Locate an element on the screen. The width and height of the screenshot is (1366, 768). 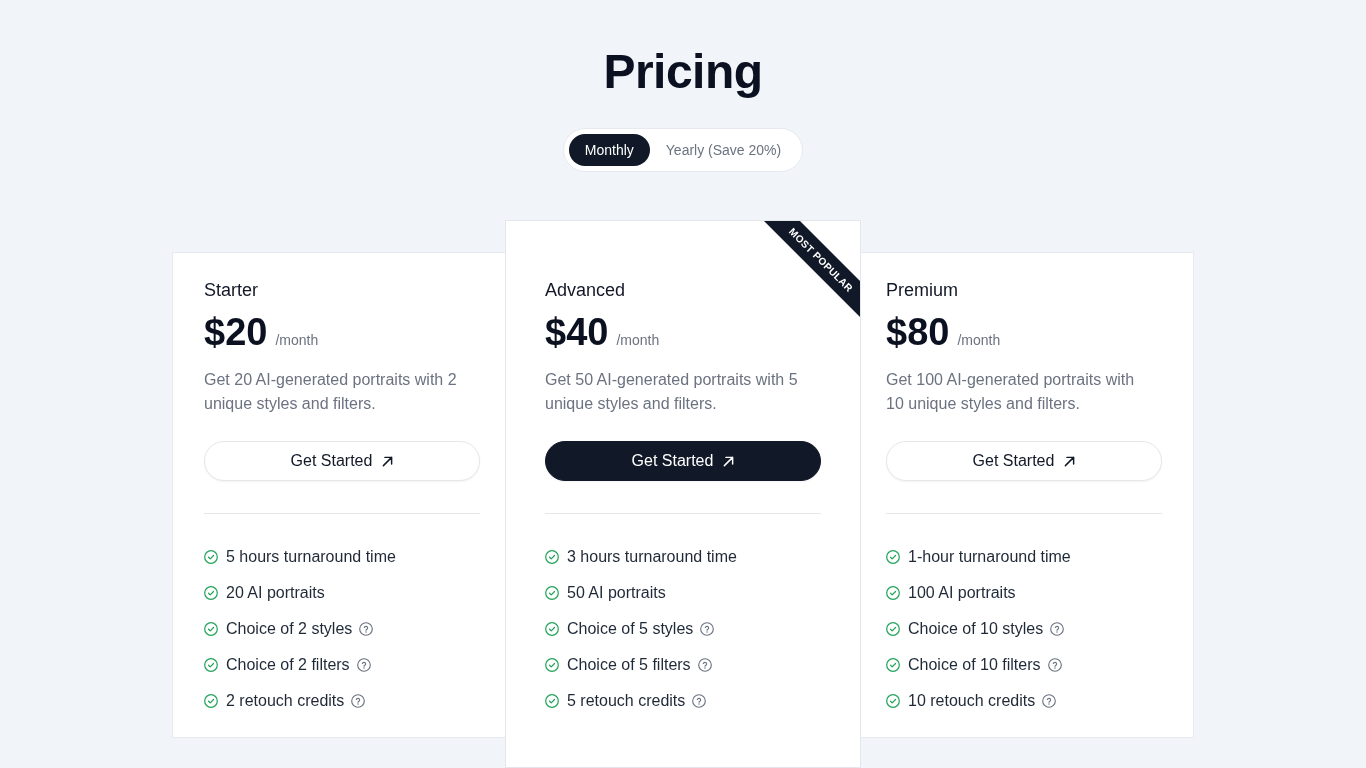
plan-price: $40 is located at coordinates (577, 332).